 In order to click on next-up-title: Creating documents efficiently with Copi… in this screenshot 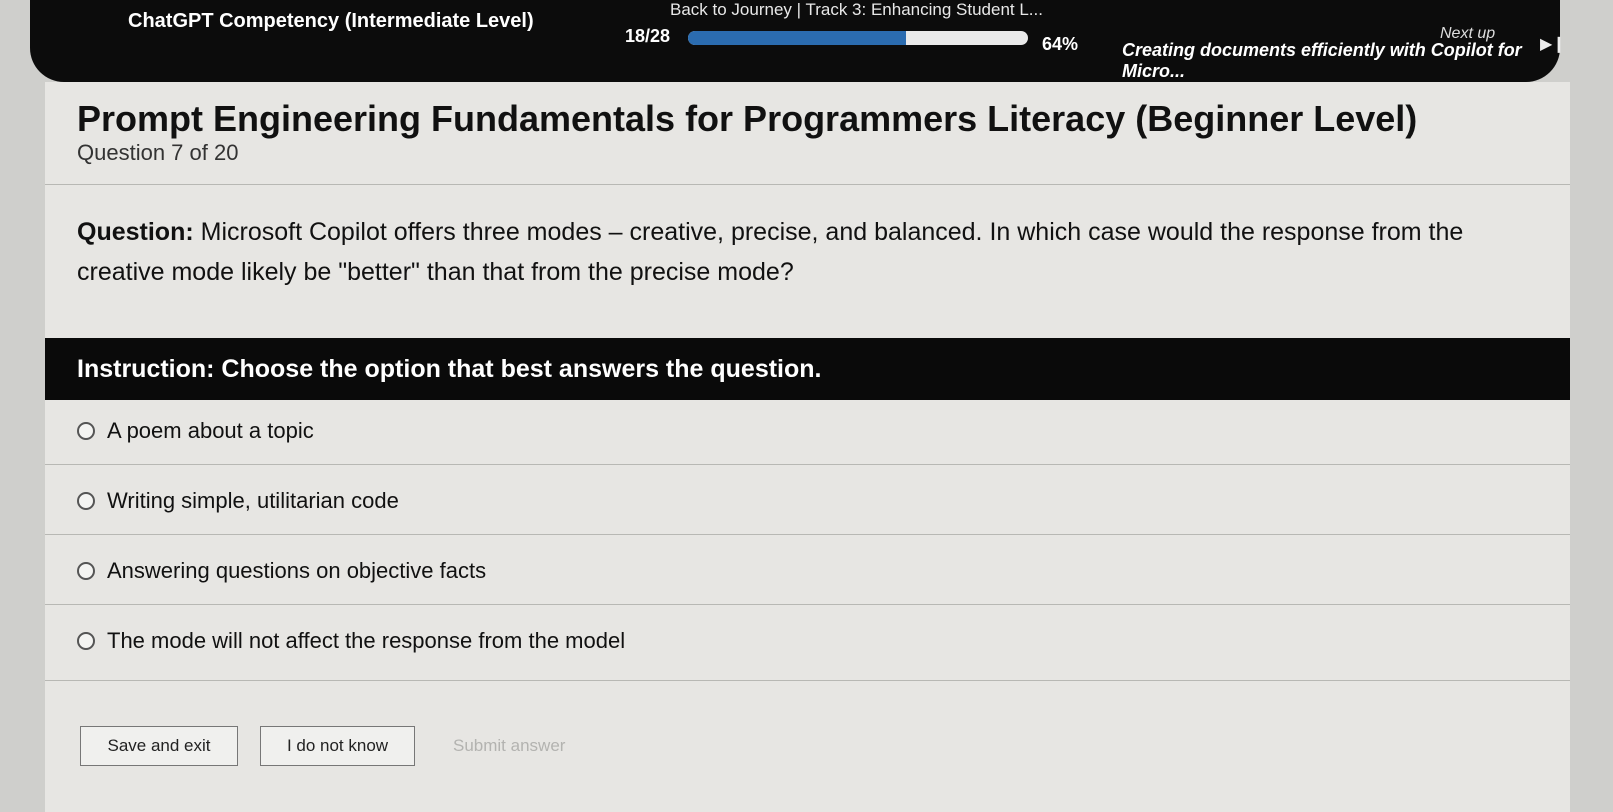, I will do `click(1341, 61)`.